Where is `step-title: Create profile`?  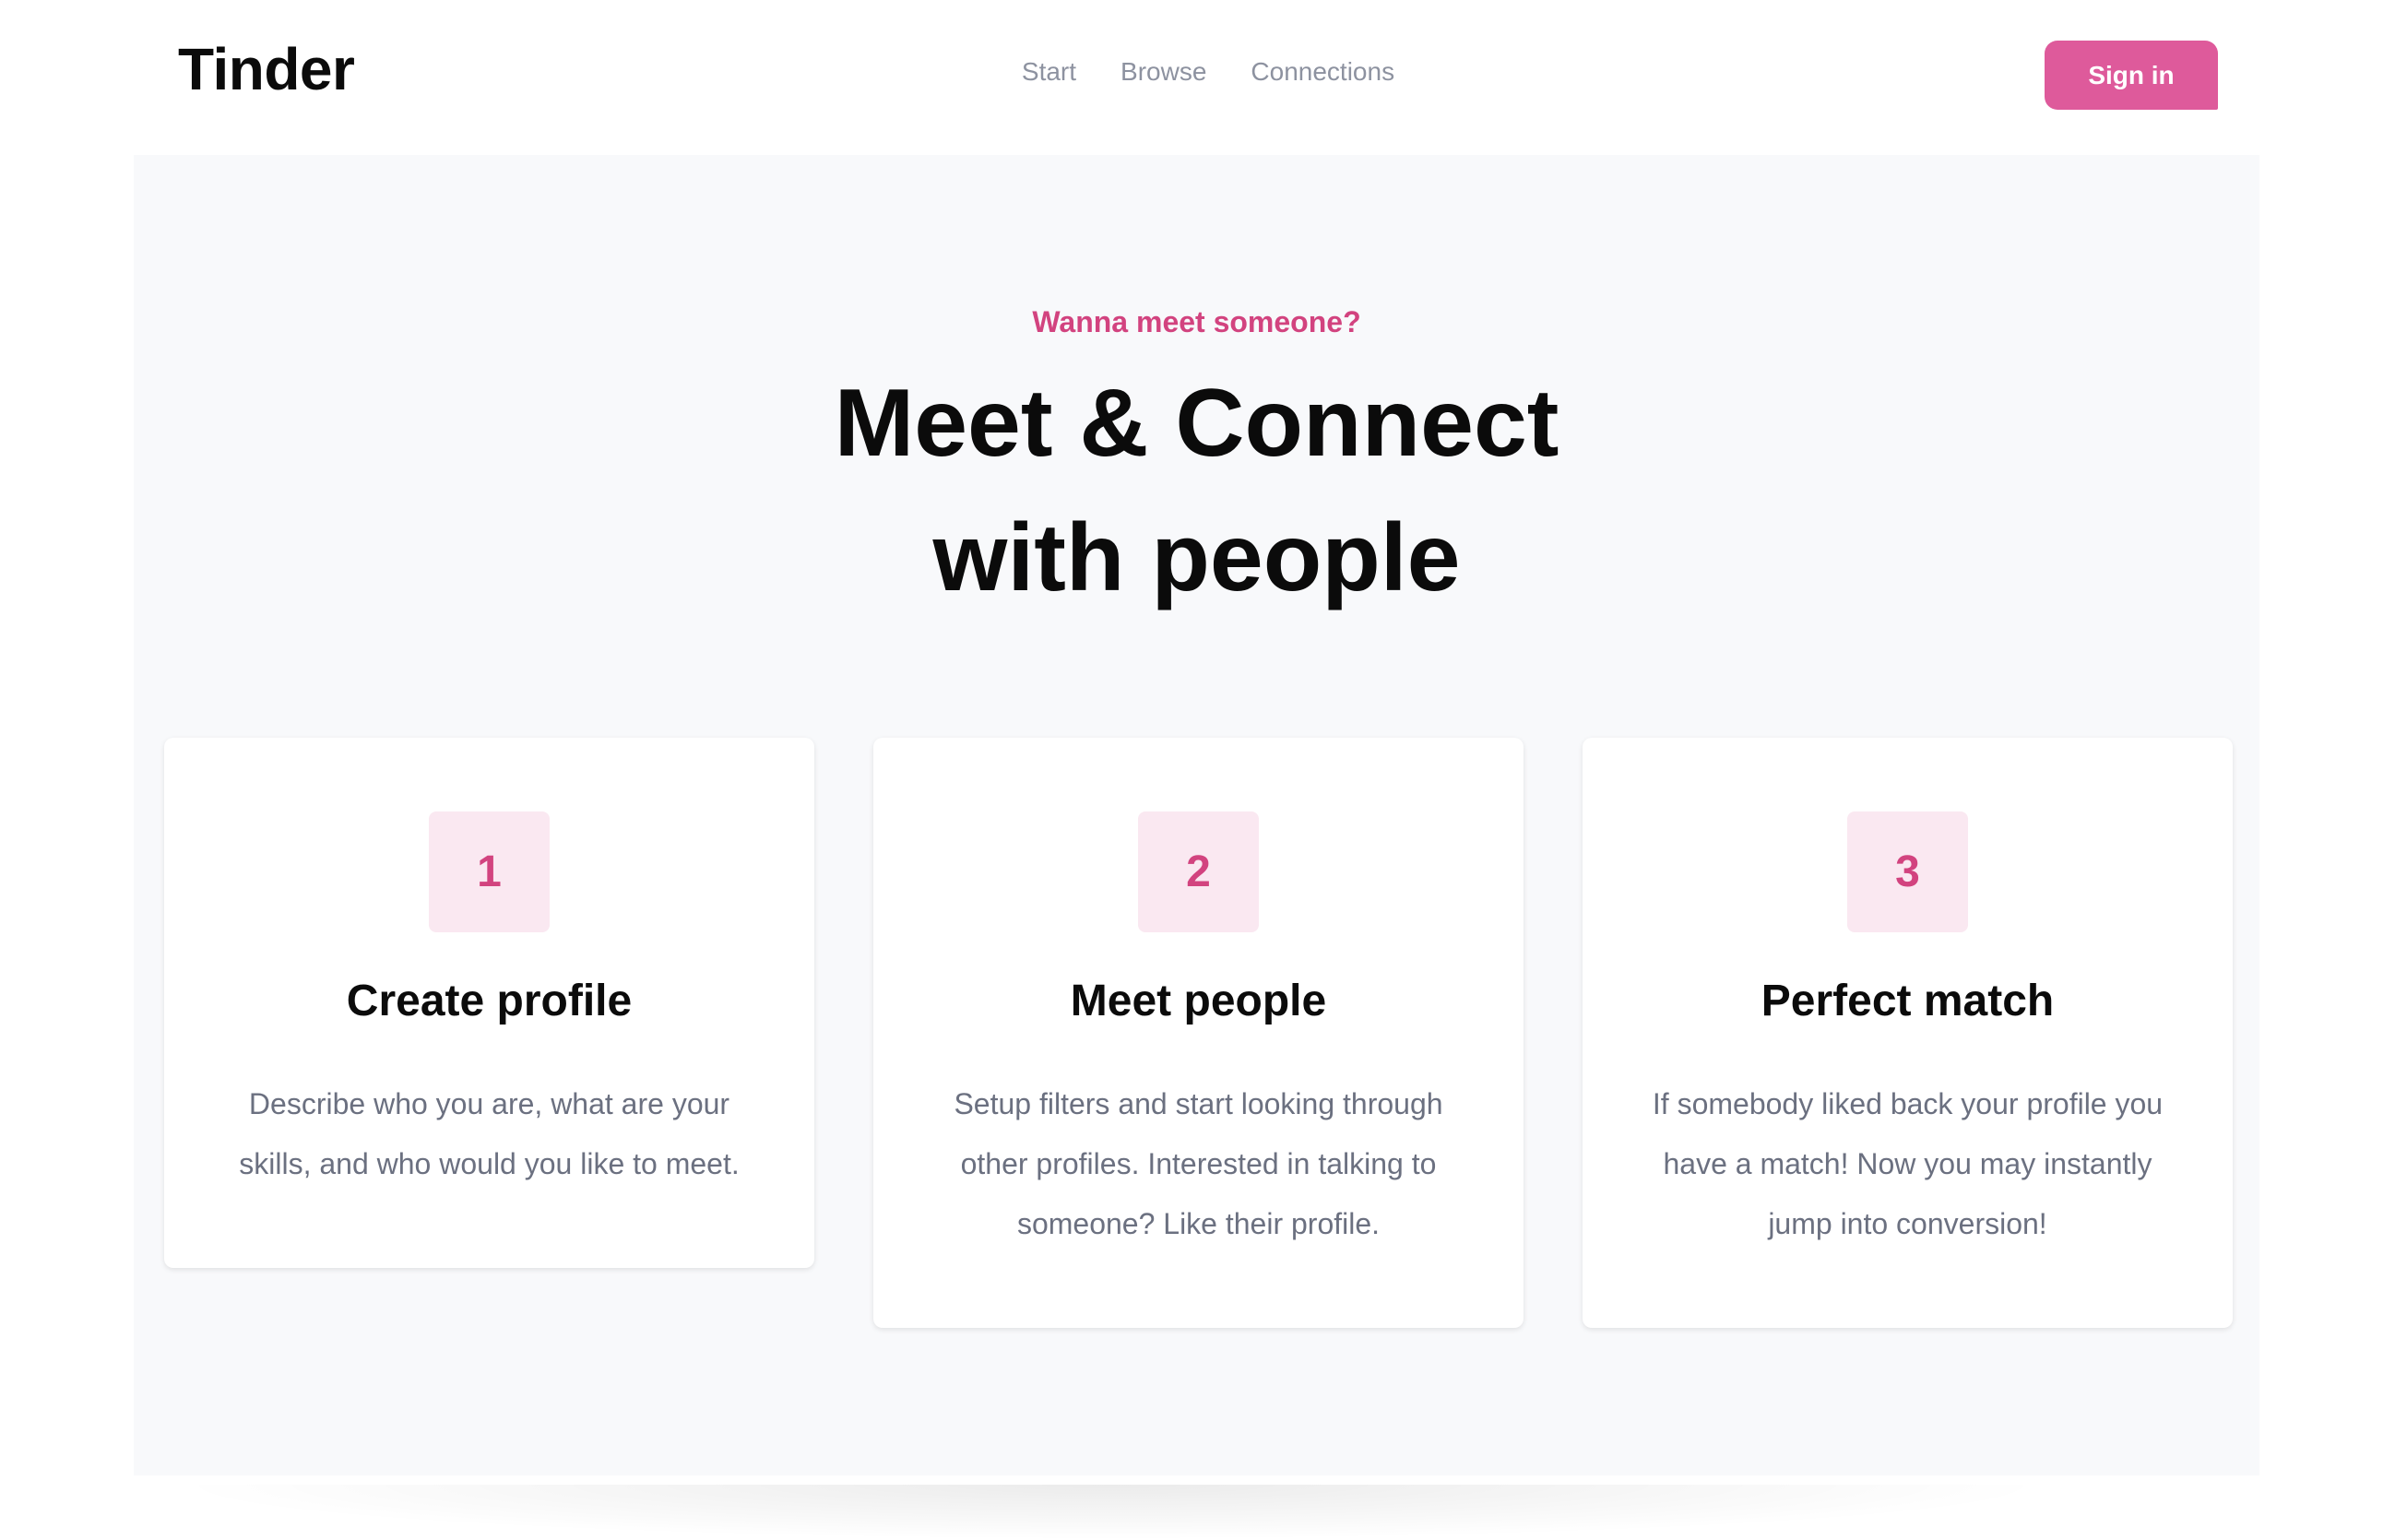 step-title: Create profile is located at coordinates (490, 1001).